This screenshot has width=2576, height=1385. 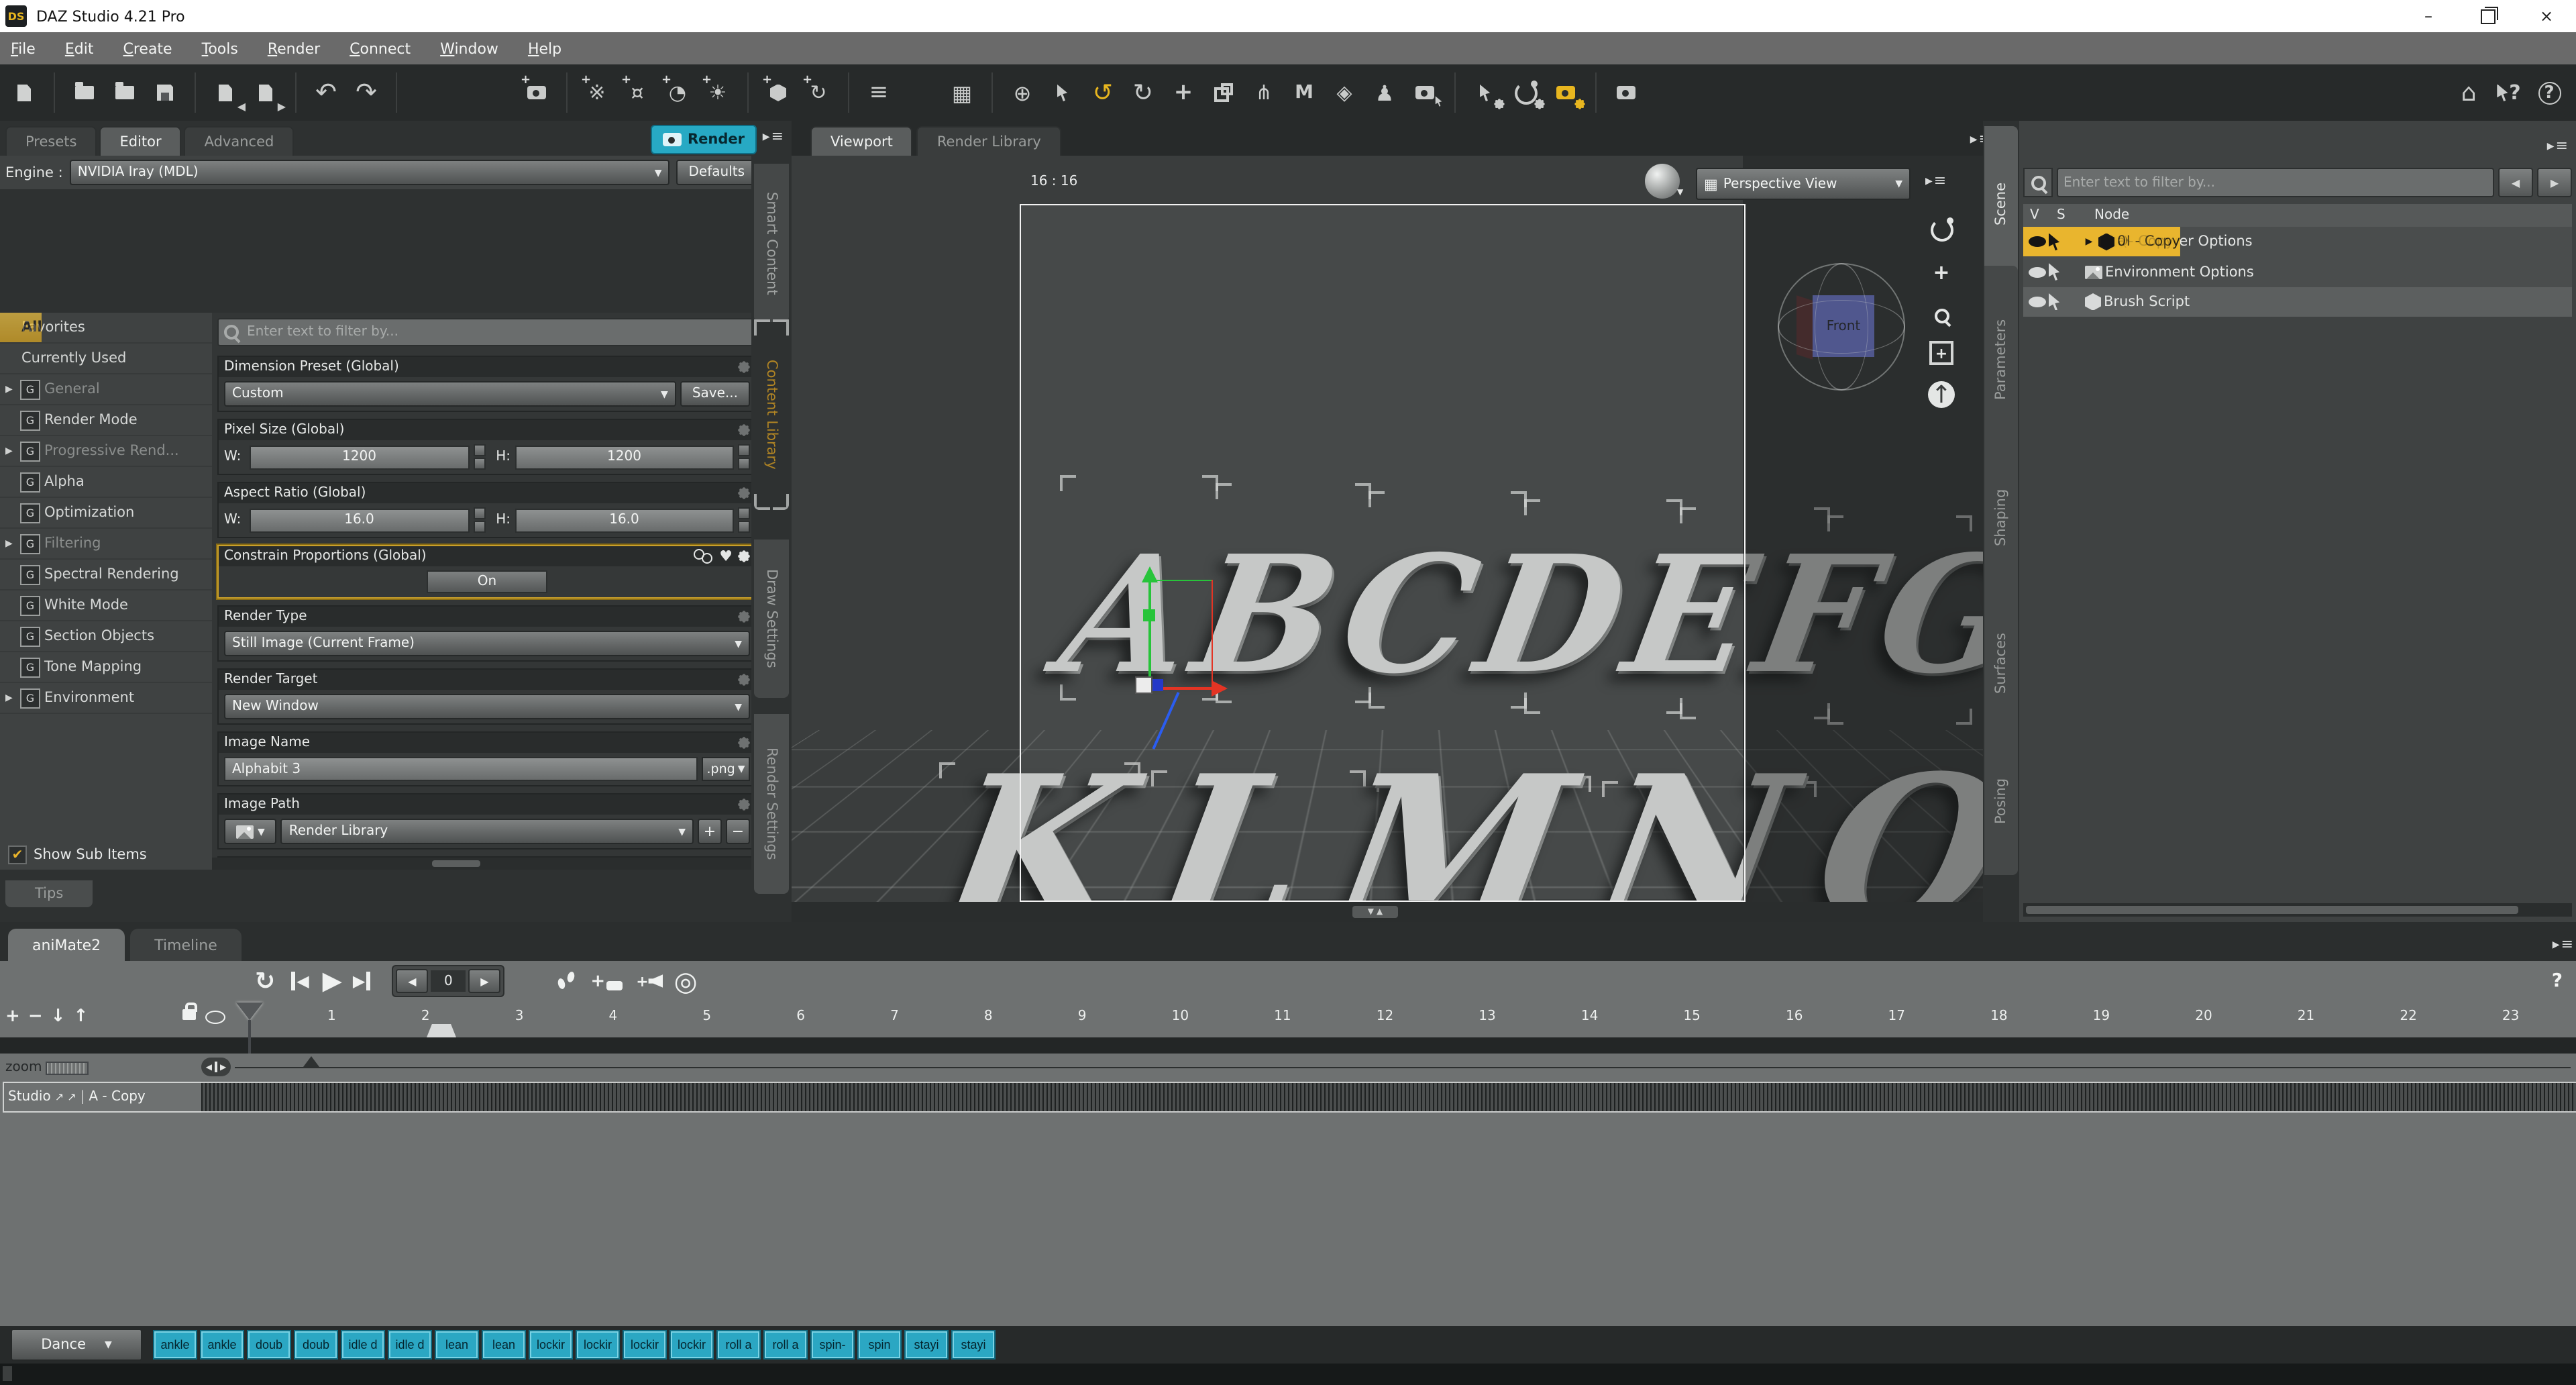 What do you see at coordinates (778, 92) in the screenshot?
I see `new-primitive-button: +` at bounding box center [778, 92].